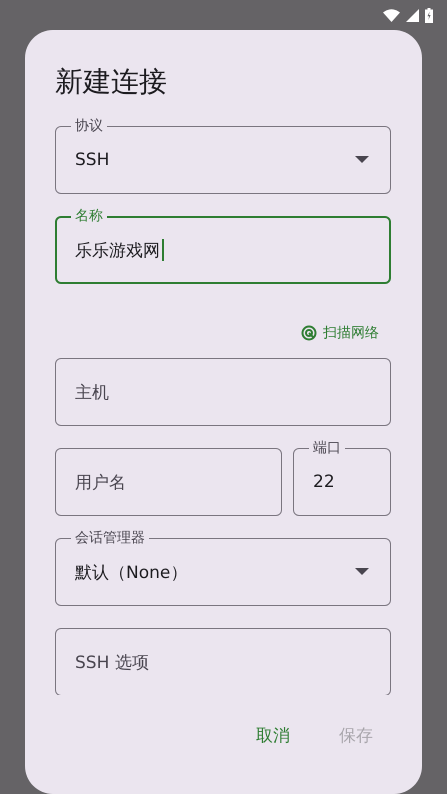 Image resolution: width=447 pixels, height=794 pixels. What do you see at coordinates (223, 246) in the screenshot?
I see `text-field: 名称 乐乐游戏网` at bounding box center [223, 246].